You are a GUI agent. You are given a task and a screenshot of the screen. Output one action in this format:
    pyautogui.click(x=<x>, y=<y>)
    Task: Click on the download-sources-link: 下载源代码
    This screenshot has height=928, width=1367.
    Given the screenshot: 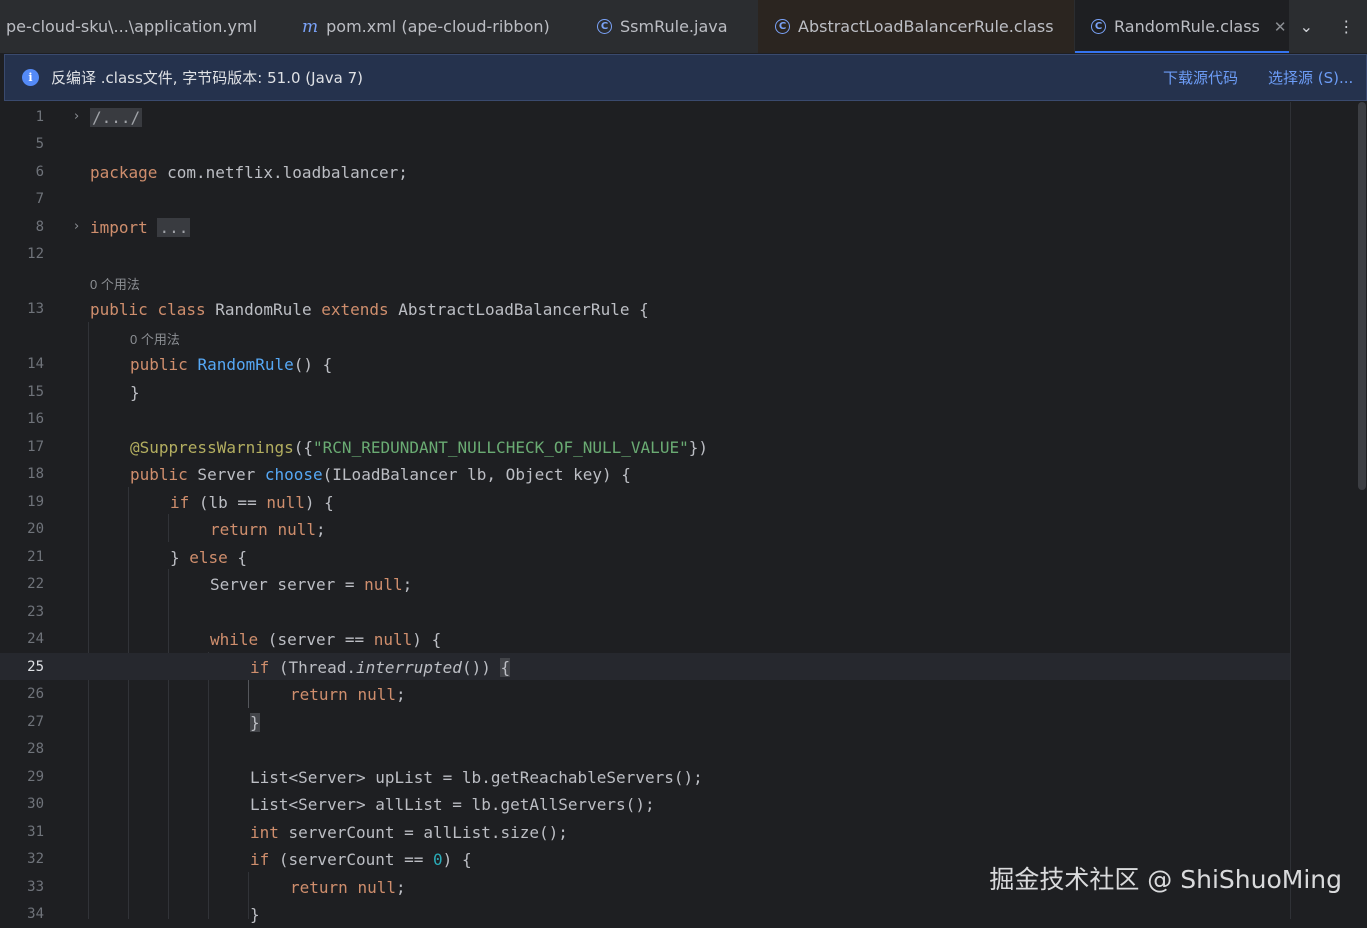 What is the action you would take?
    pyautogui.click(x=1200, y=77)
    